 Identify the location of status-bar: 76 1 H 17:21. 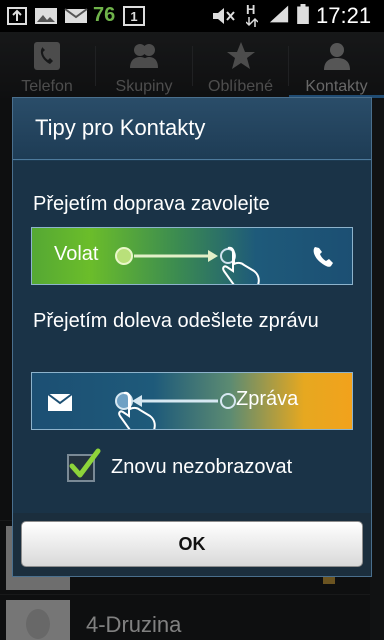
(192, 16).